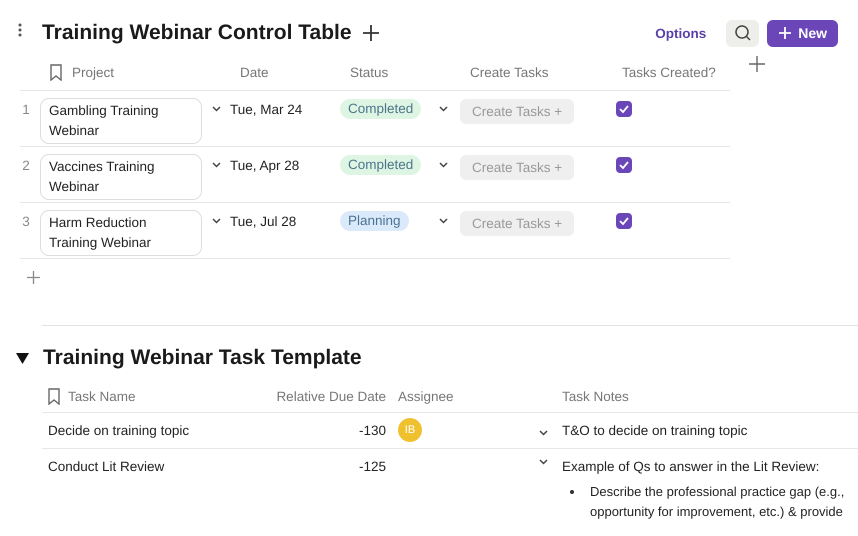  What do you see at coordinates (254, 72) in the screenshot?
I see `column-header: Date` at bounding box center [254, 72].